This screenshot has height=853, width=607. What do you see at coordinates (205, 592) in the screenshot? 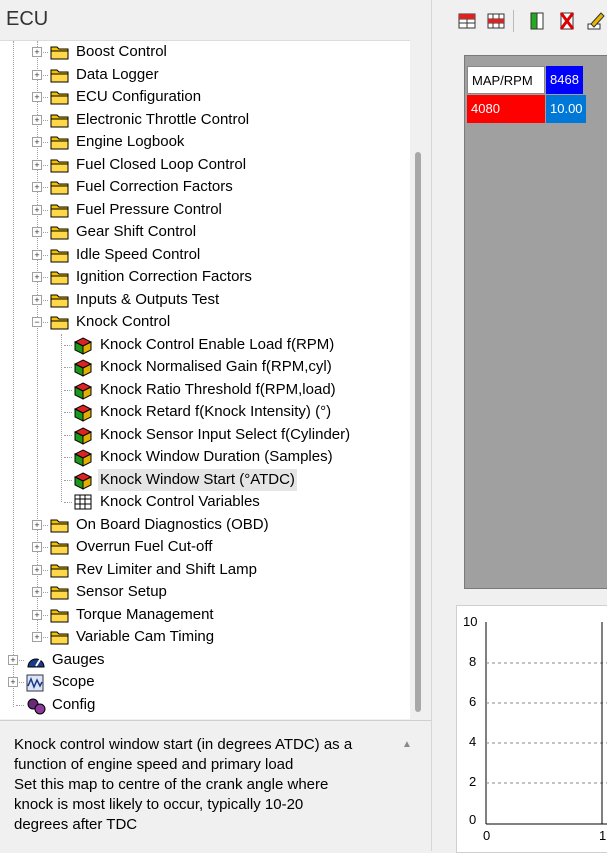
I see `tree-item: + Sensor Setup` at bounding box center [205, 592].